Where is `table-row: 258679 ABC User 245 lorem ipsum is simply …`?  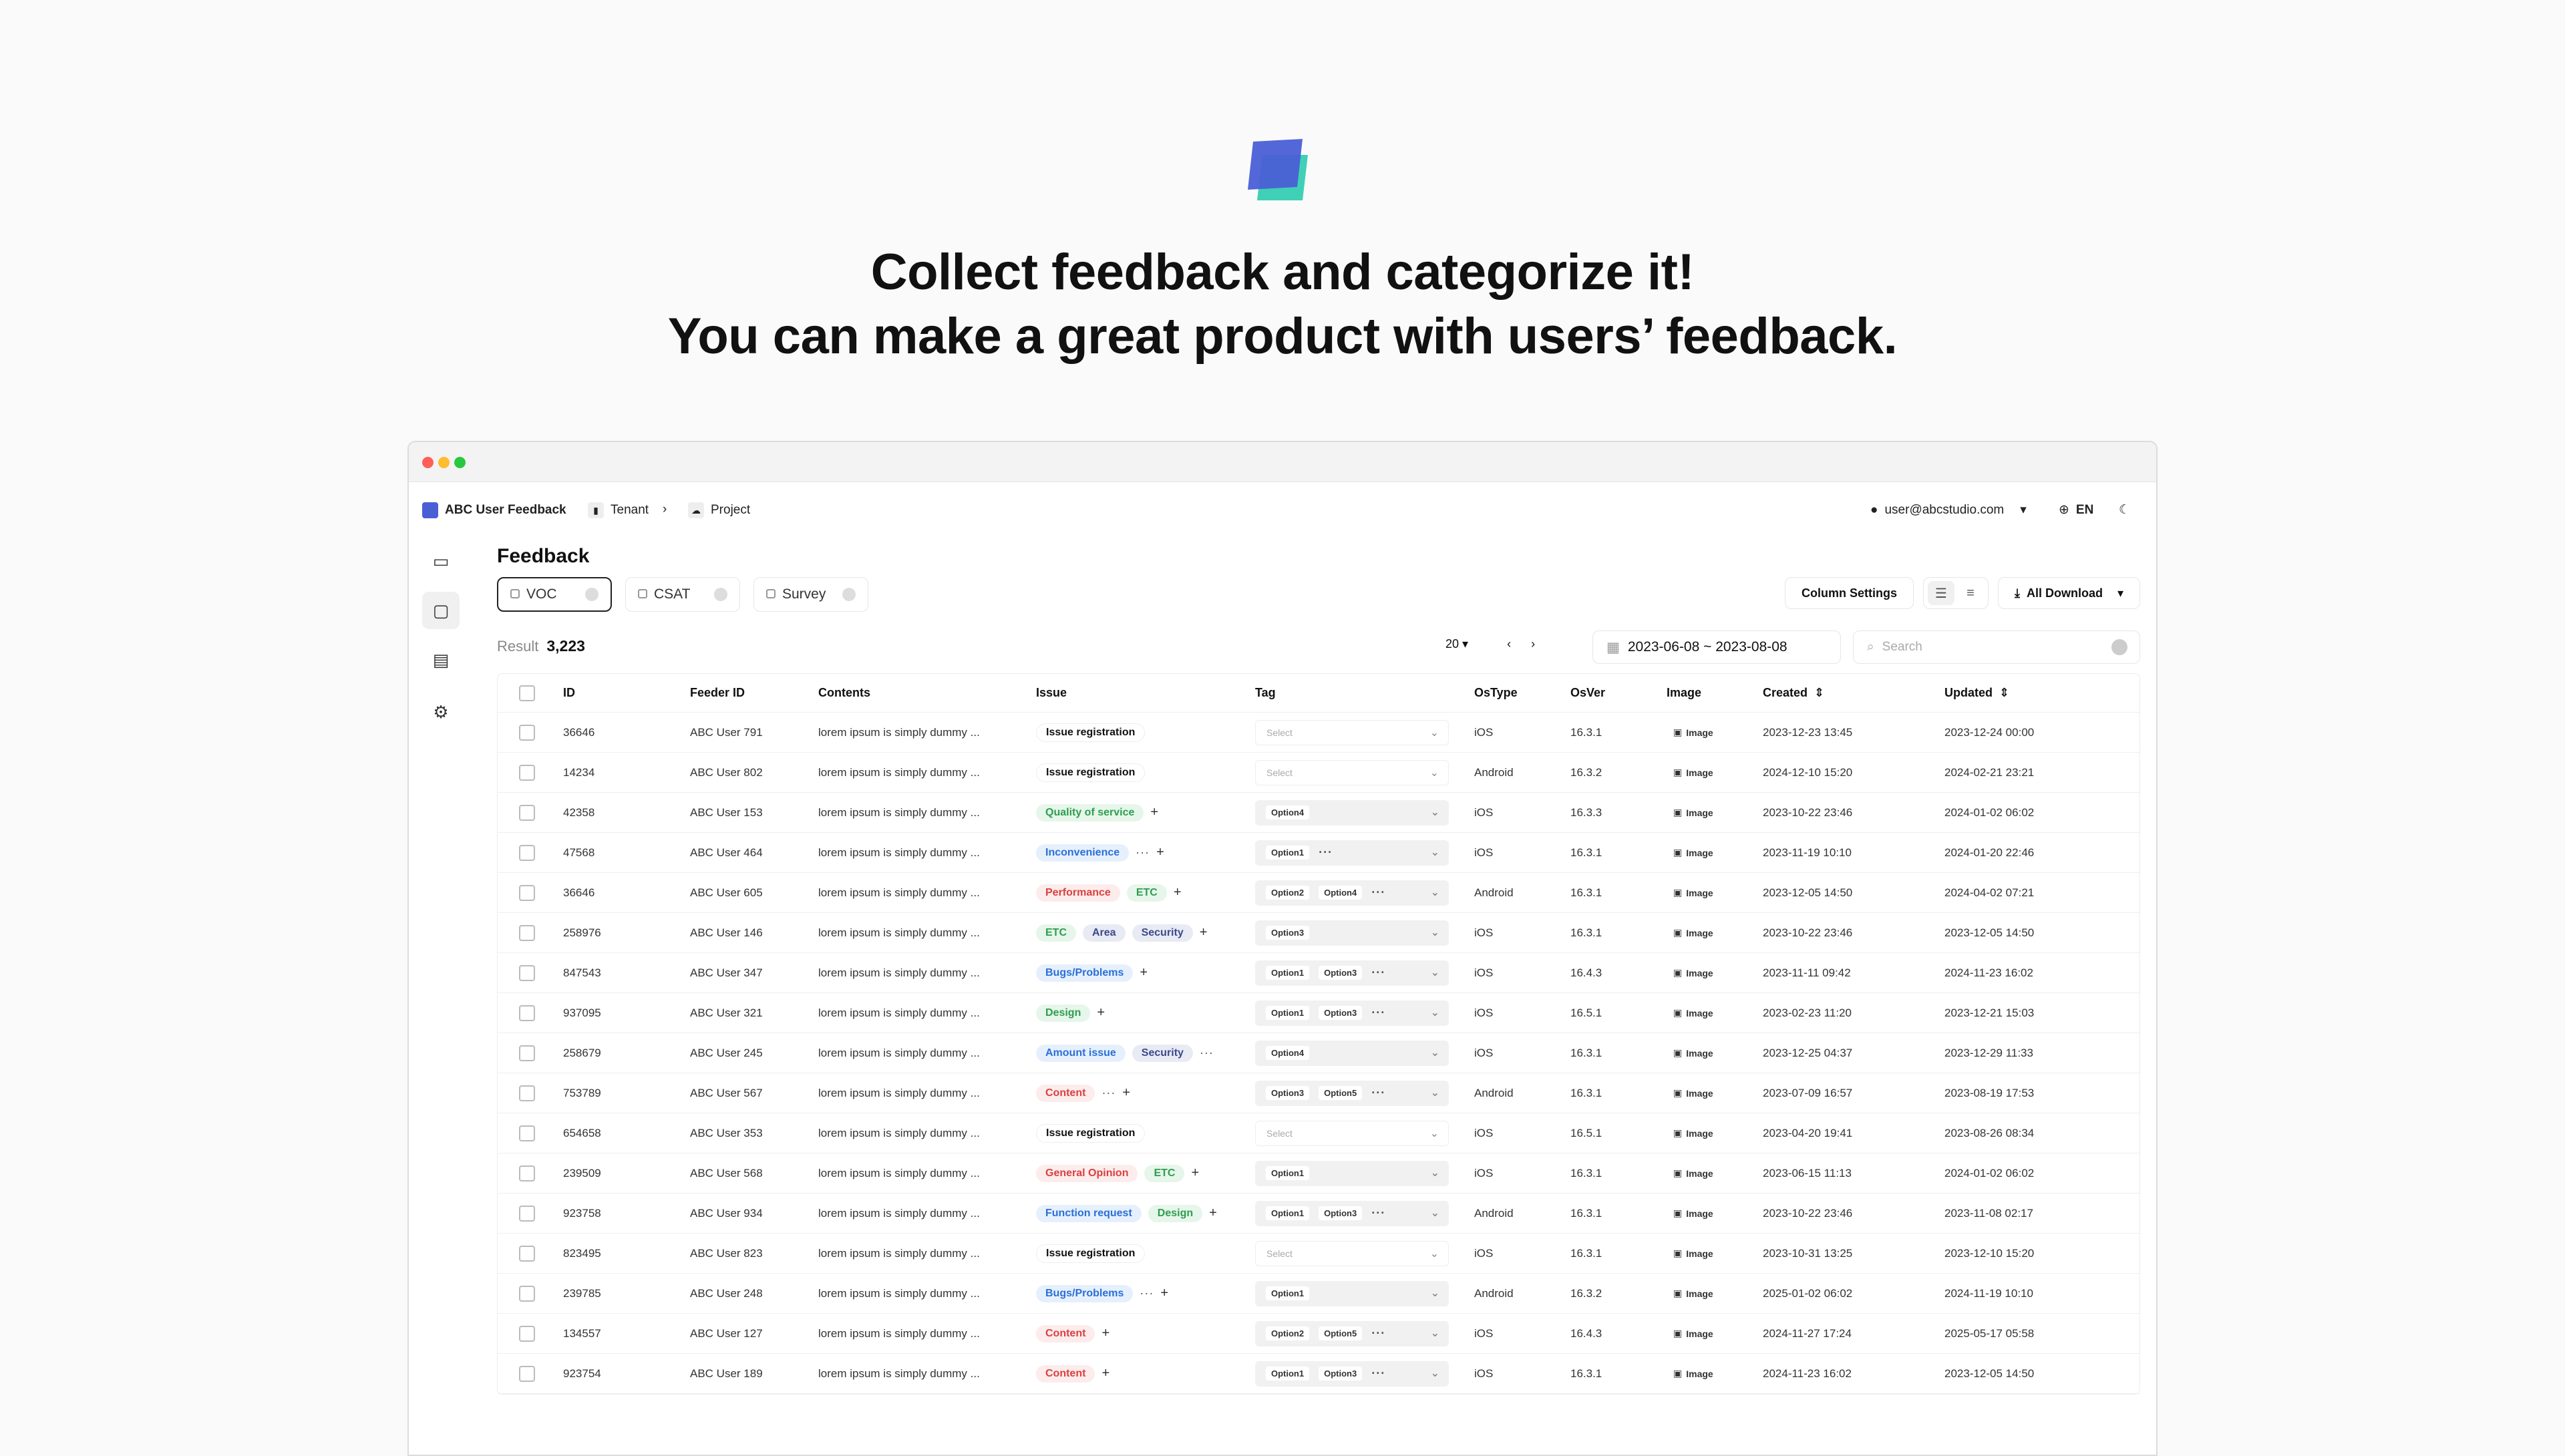 table-row: 258679 ABC User 245 lorem ipsum is simply … is located at coordinates (1319, 1053).